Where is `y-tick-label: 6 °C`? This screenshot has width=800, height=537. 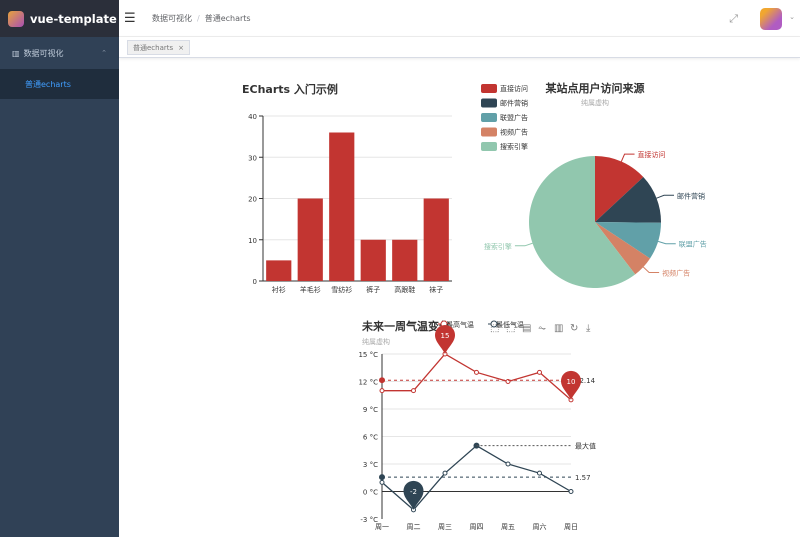 y-tick-label: 6 °C is located at coordinates (370, 438).